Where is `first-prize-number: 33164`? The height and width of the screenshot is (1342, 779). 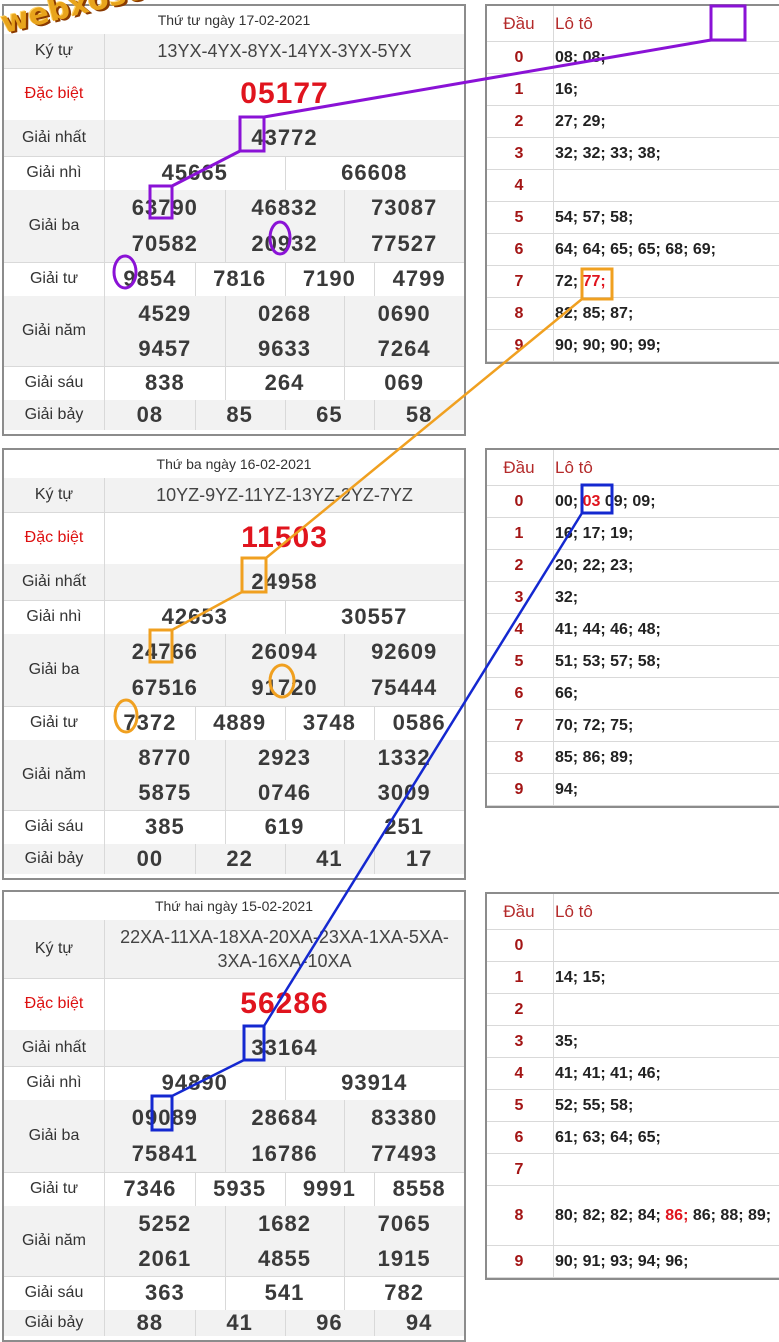
first-prize-number: 33164 is located at coordinates (284, 1048).